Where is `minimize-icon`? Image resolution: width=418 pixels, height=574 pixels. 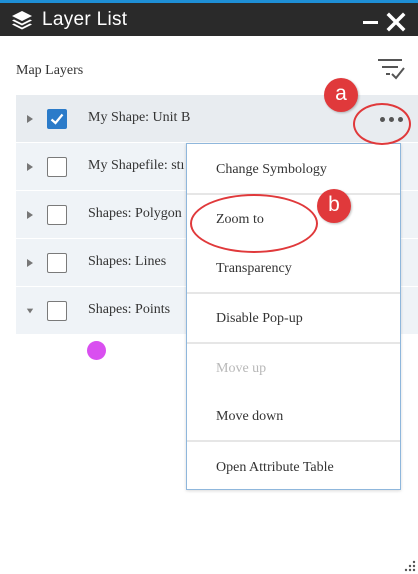
minimize-icon is located at coordinates (370, 22).